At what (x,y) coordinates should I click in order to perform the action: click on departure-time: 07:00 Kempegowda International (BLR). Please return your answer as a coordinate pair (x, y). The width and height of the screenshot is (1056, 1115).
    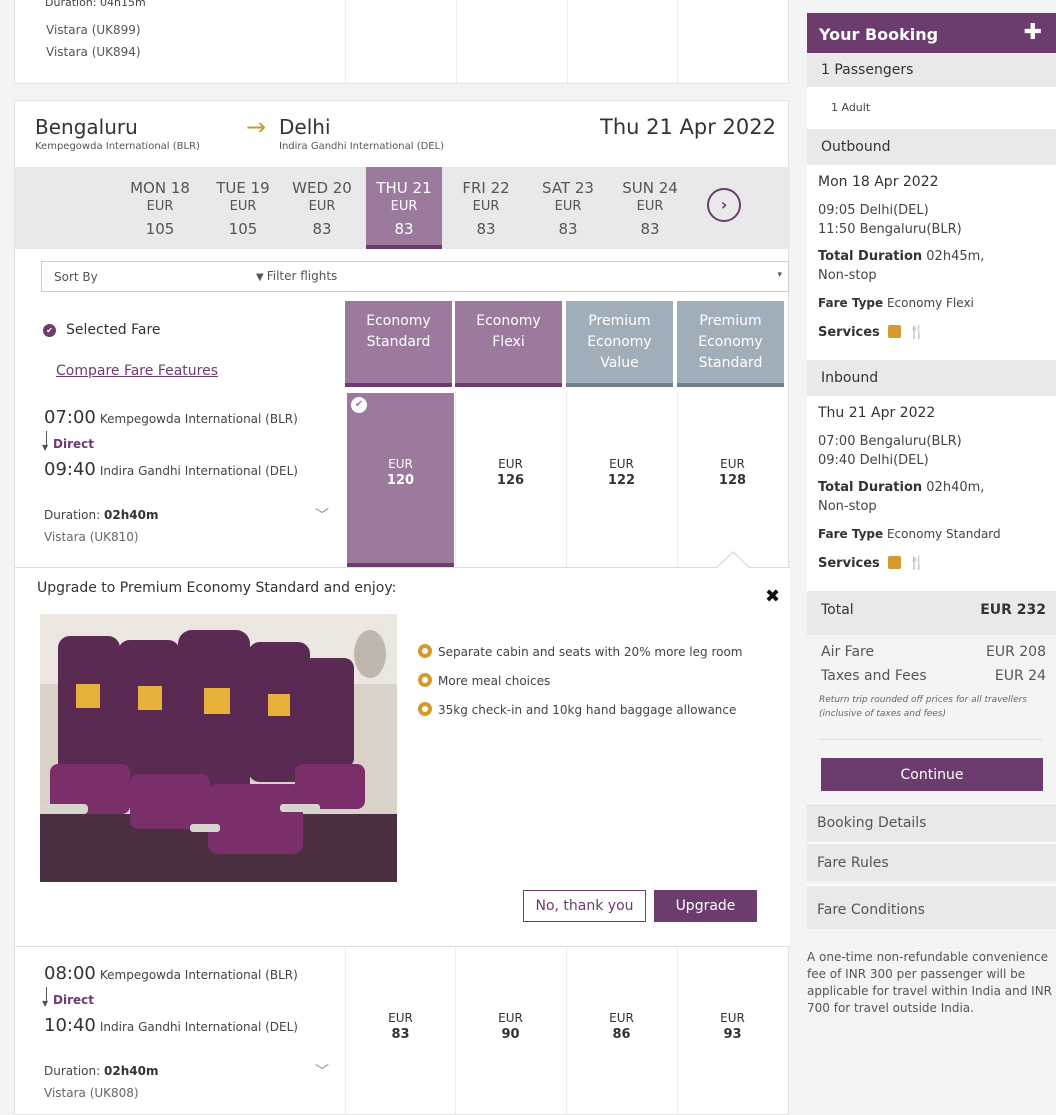
    Looking at the image, I should click on (171, 417).